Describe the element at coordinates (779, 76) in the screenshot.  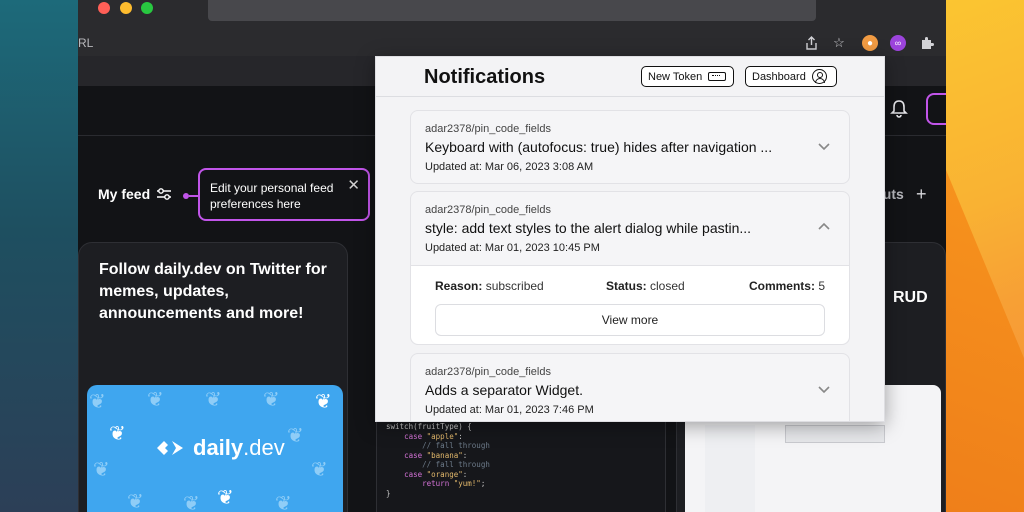
I see `dashboard-label: Dashboard` at that location.